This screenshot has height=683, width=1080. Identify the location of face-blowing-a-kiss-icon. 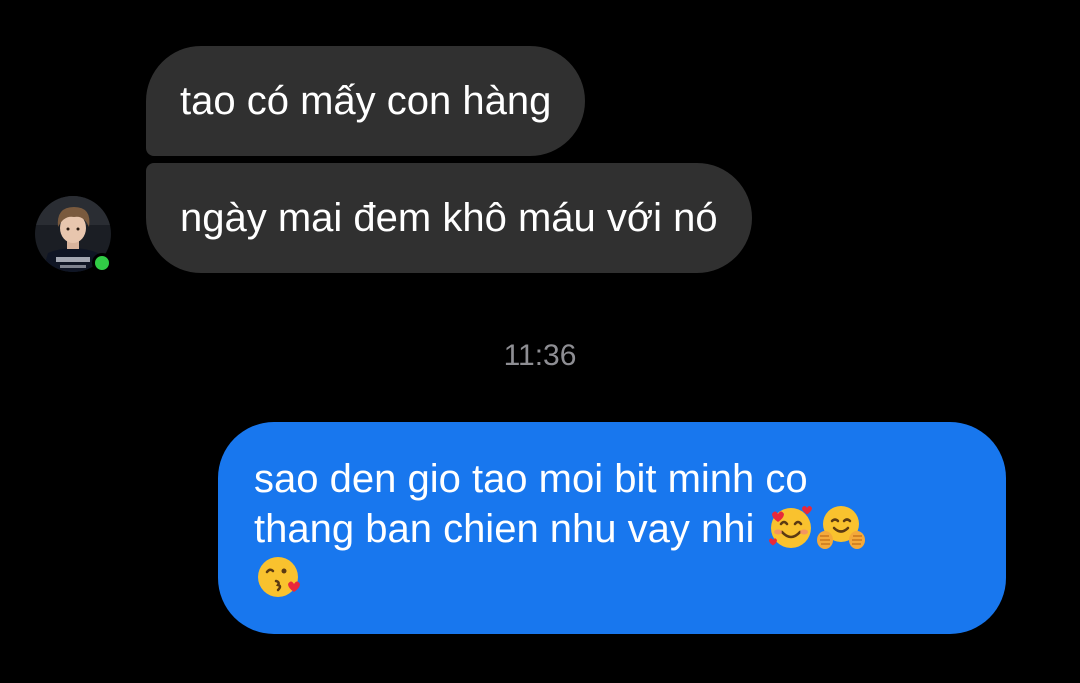
(279, 577).